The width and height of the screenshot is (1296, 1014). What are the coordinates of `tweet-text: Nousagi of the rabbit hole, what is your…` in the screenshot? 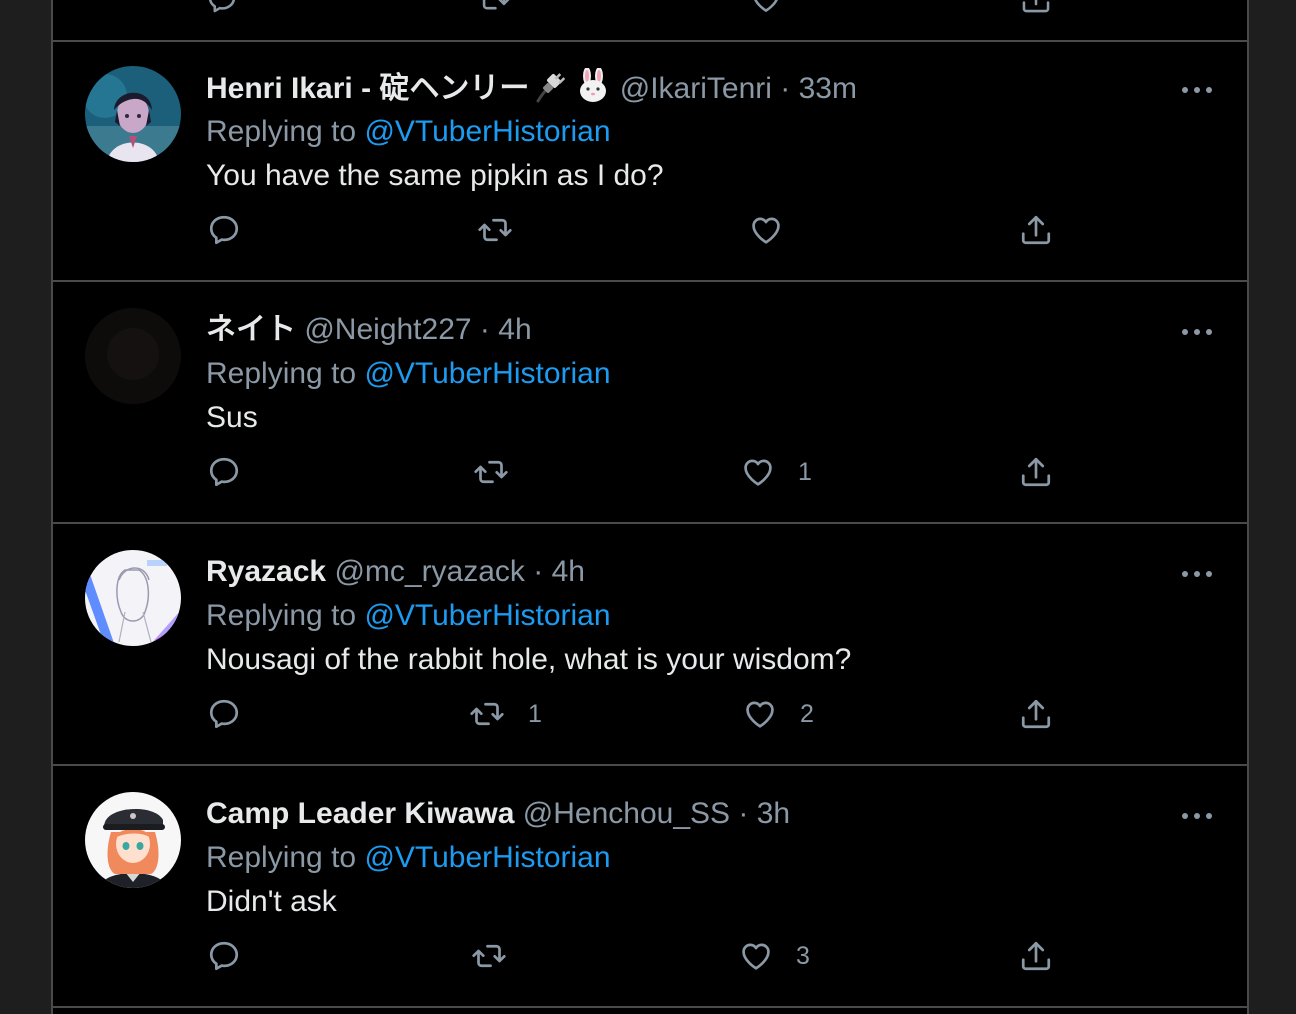 It's located at (529, 659).